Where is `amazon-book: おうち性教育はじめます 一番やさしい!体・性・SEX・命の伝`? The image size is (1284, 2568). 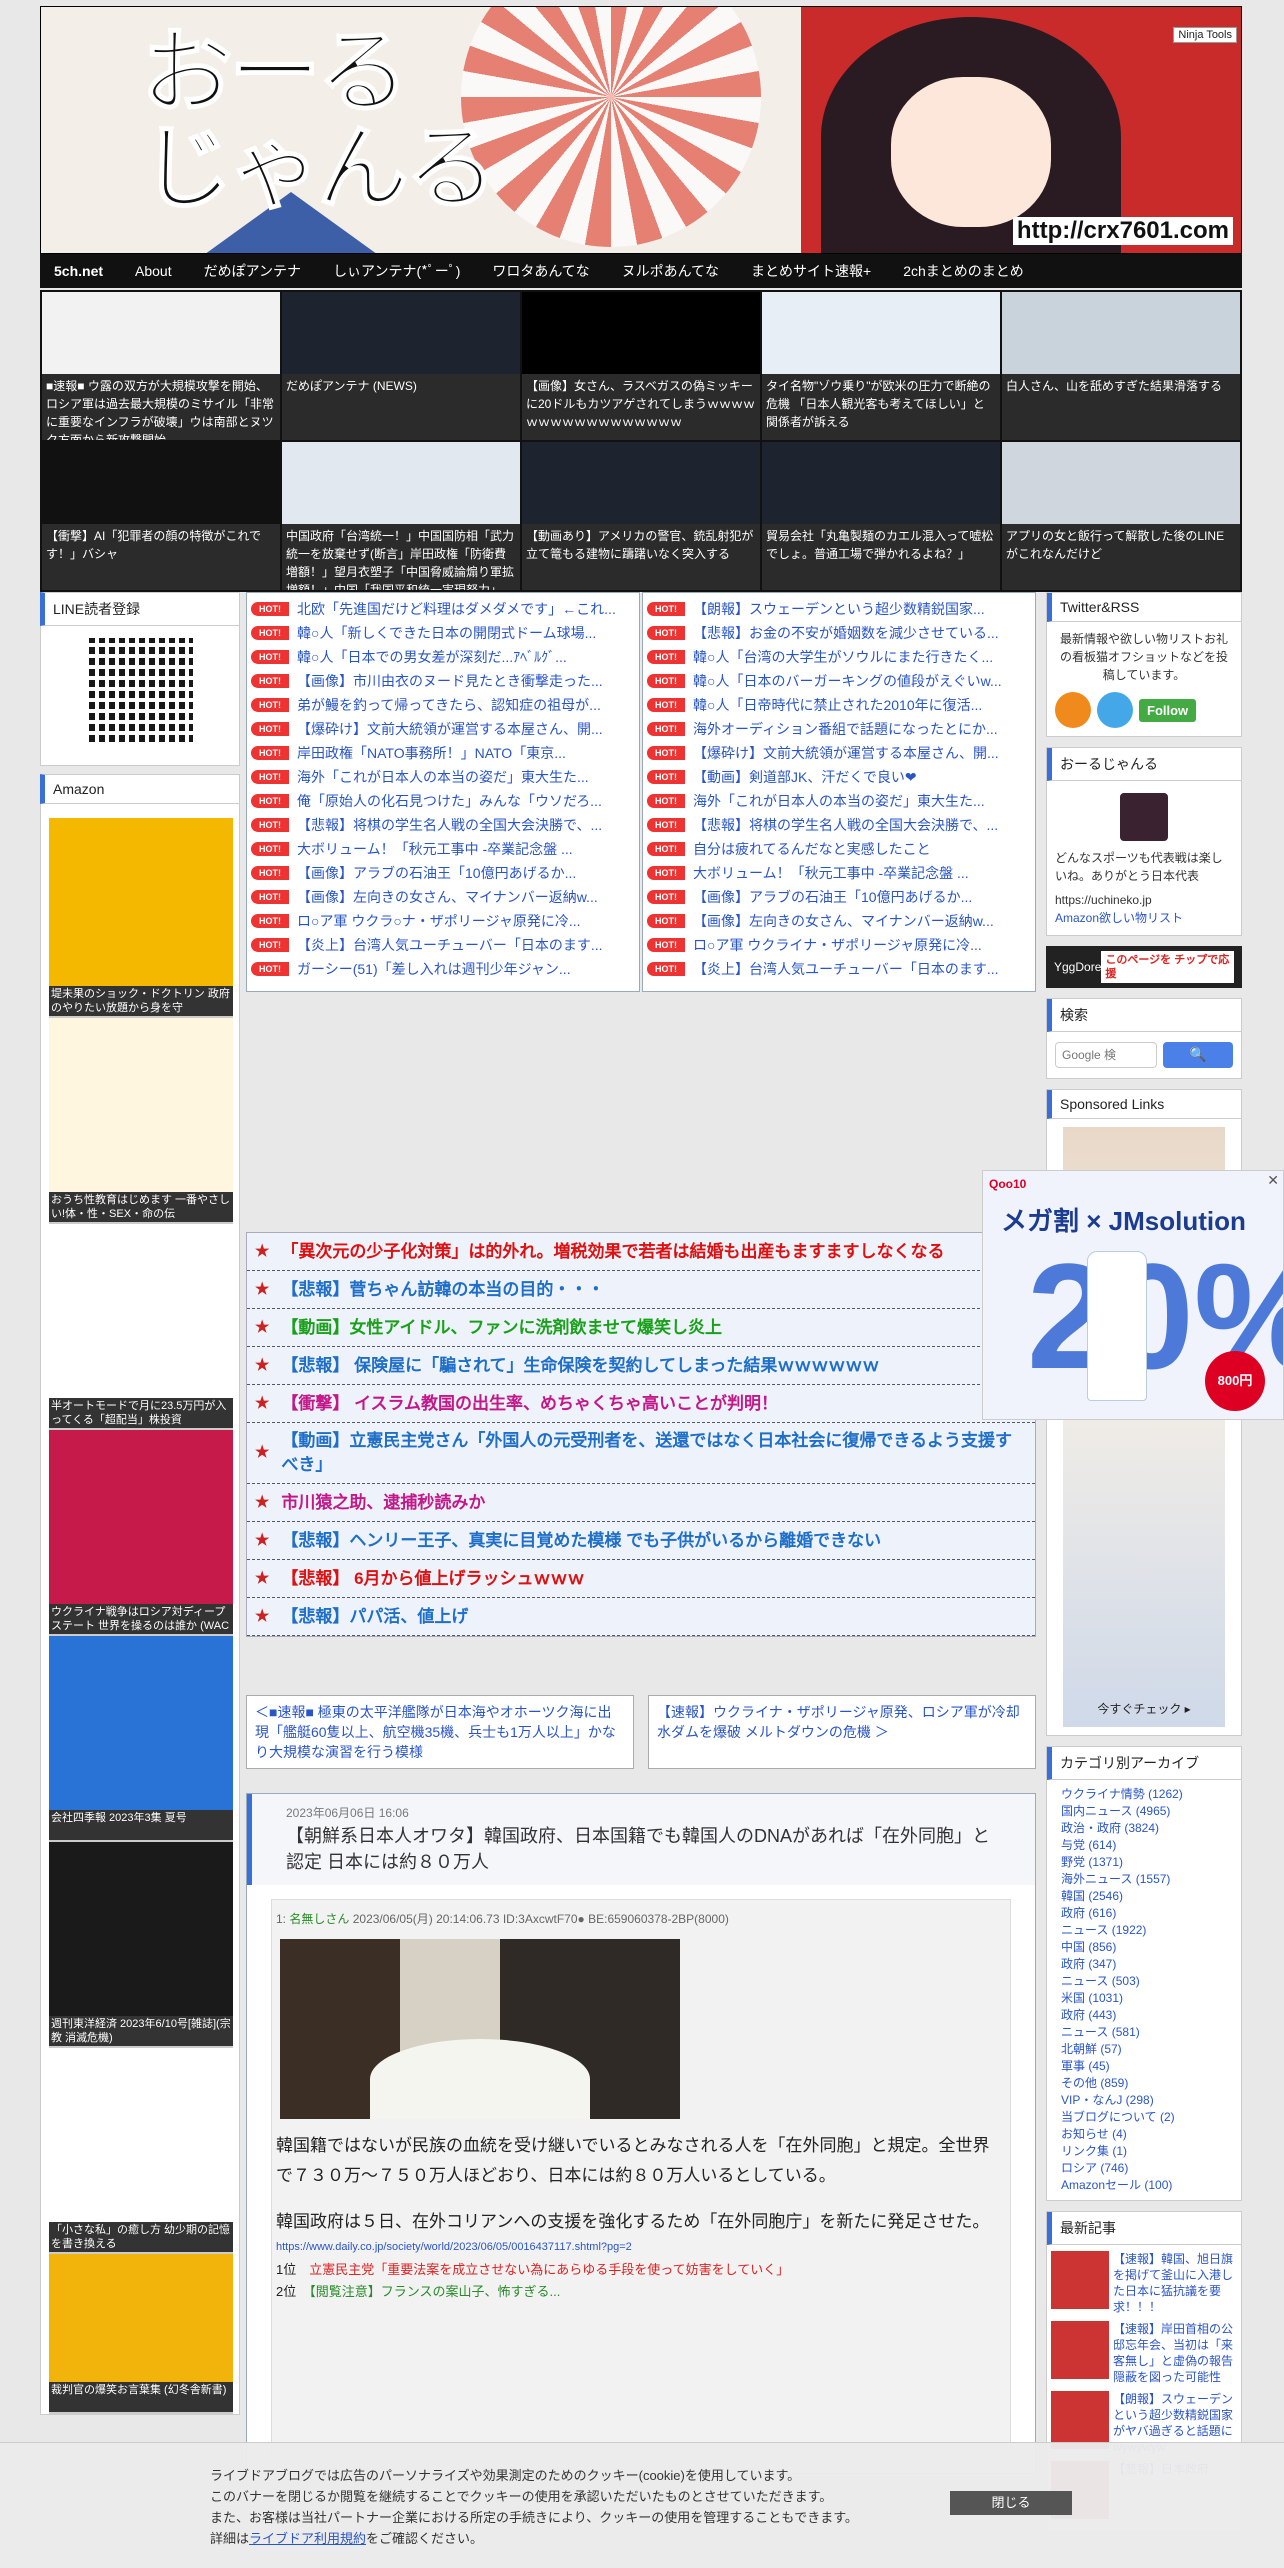 amazon-book: おうち性教育はじめます 一番やさしい!体・性・SEX・命の伝 is located at coordinates (141, 1121).